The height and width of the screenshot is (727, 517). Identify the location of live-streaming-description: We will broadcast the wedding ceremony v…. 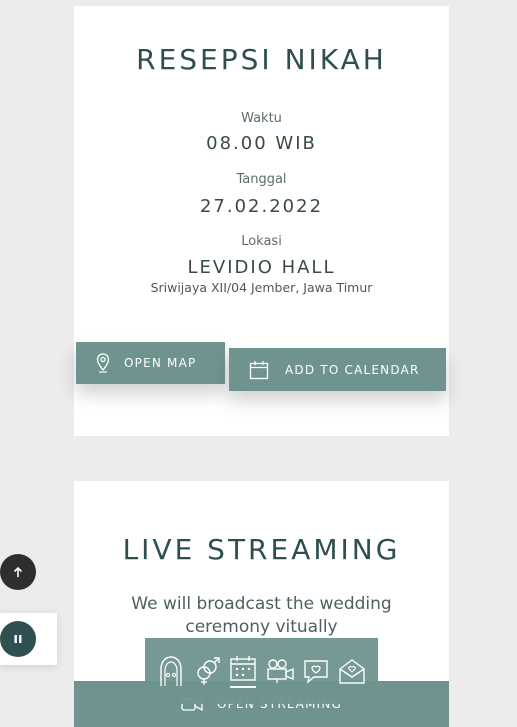
(261, 616).